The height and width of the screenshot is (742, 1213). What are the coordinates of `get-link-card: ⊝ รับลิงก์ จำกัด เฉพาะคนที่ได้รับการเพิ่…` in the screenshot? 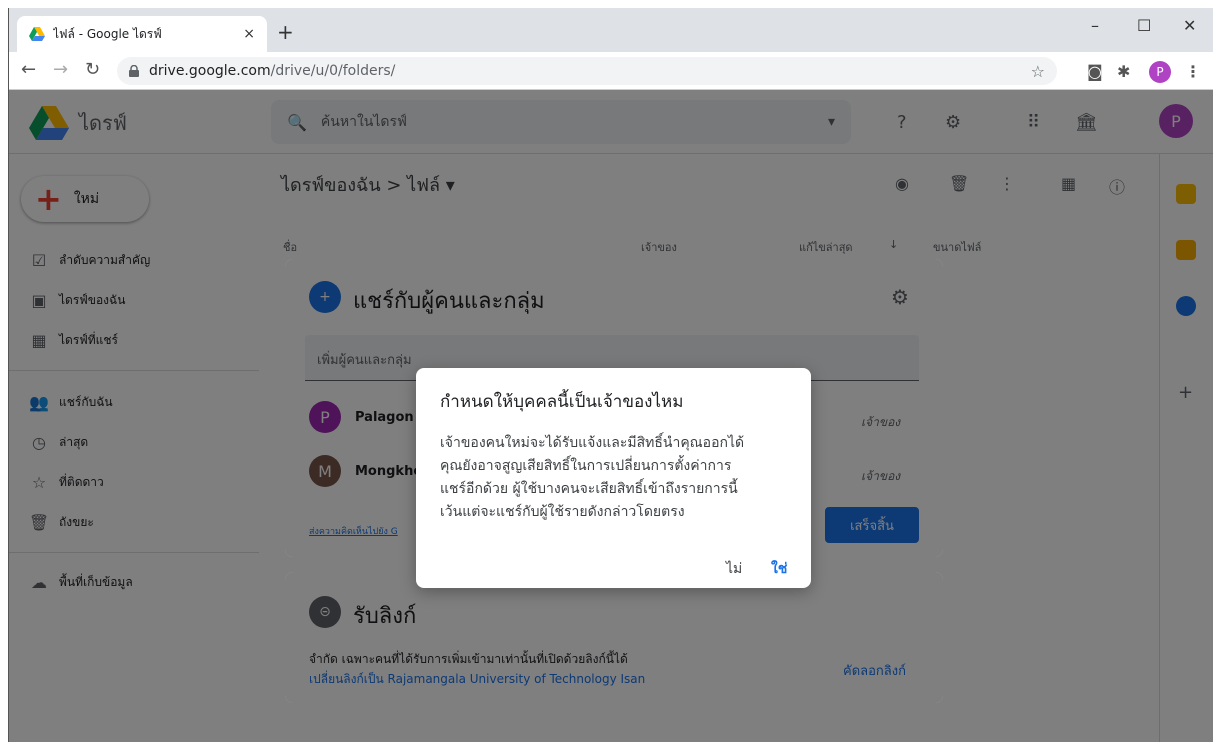 It's located at (614, 637).